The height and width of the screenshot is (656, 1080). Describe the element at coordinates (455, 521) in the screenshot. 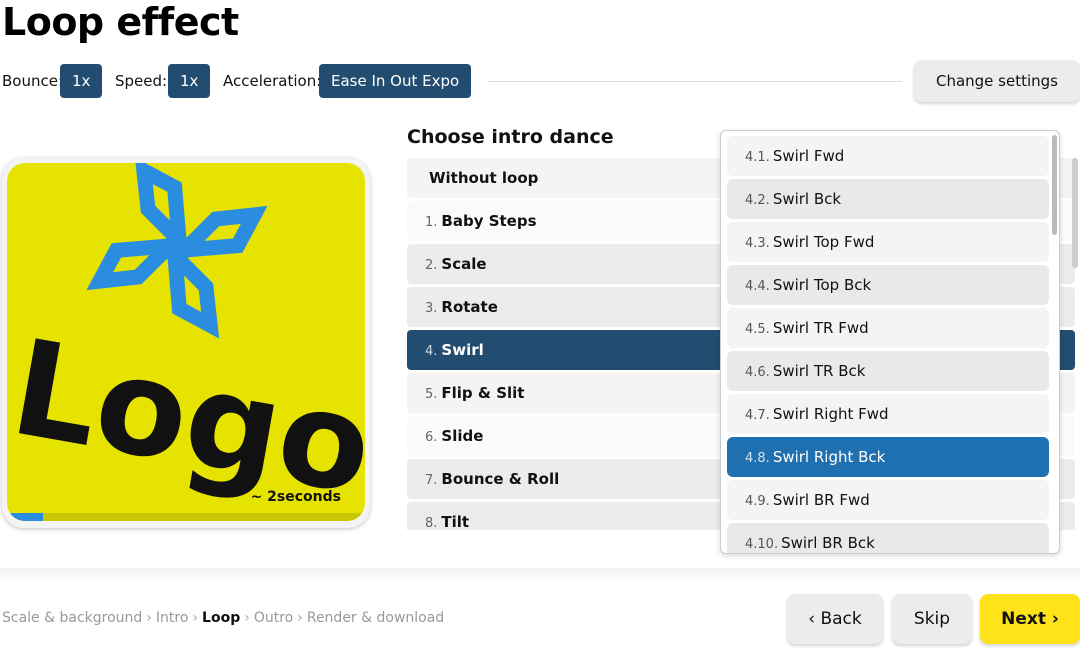

I see `dance-item-label: Tilt` at that location.